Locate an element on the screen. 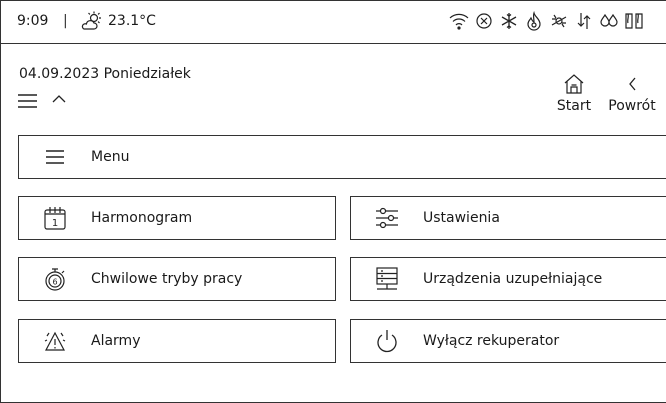 This screenshot has height=403, width=666. sliders-icon is located at coordinates (387, 218).